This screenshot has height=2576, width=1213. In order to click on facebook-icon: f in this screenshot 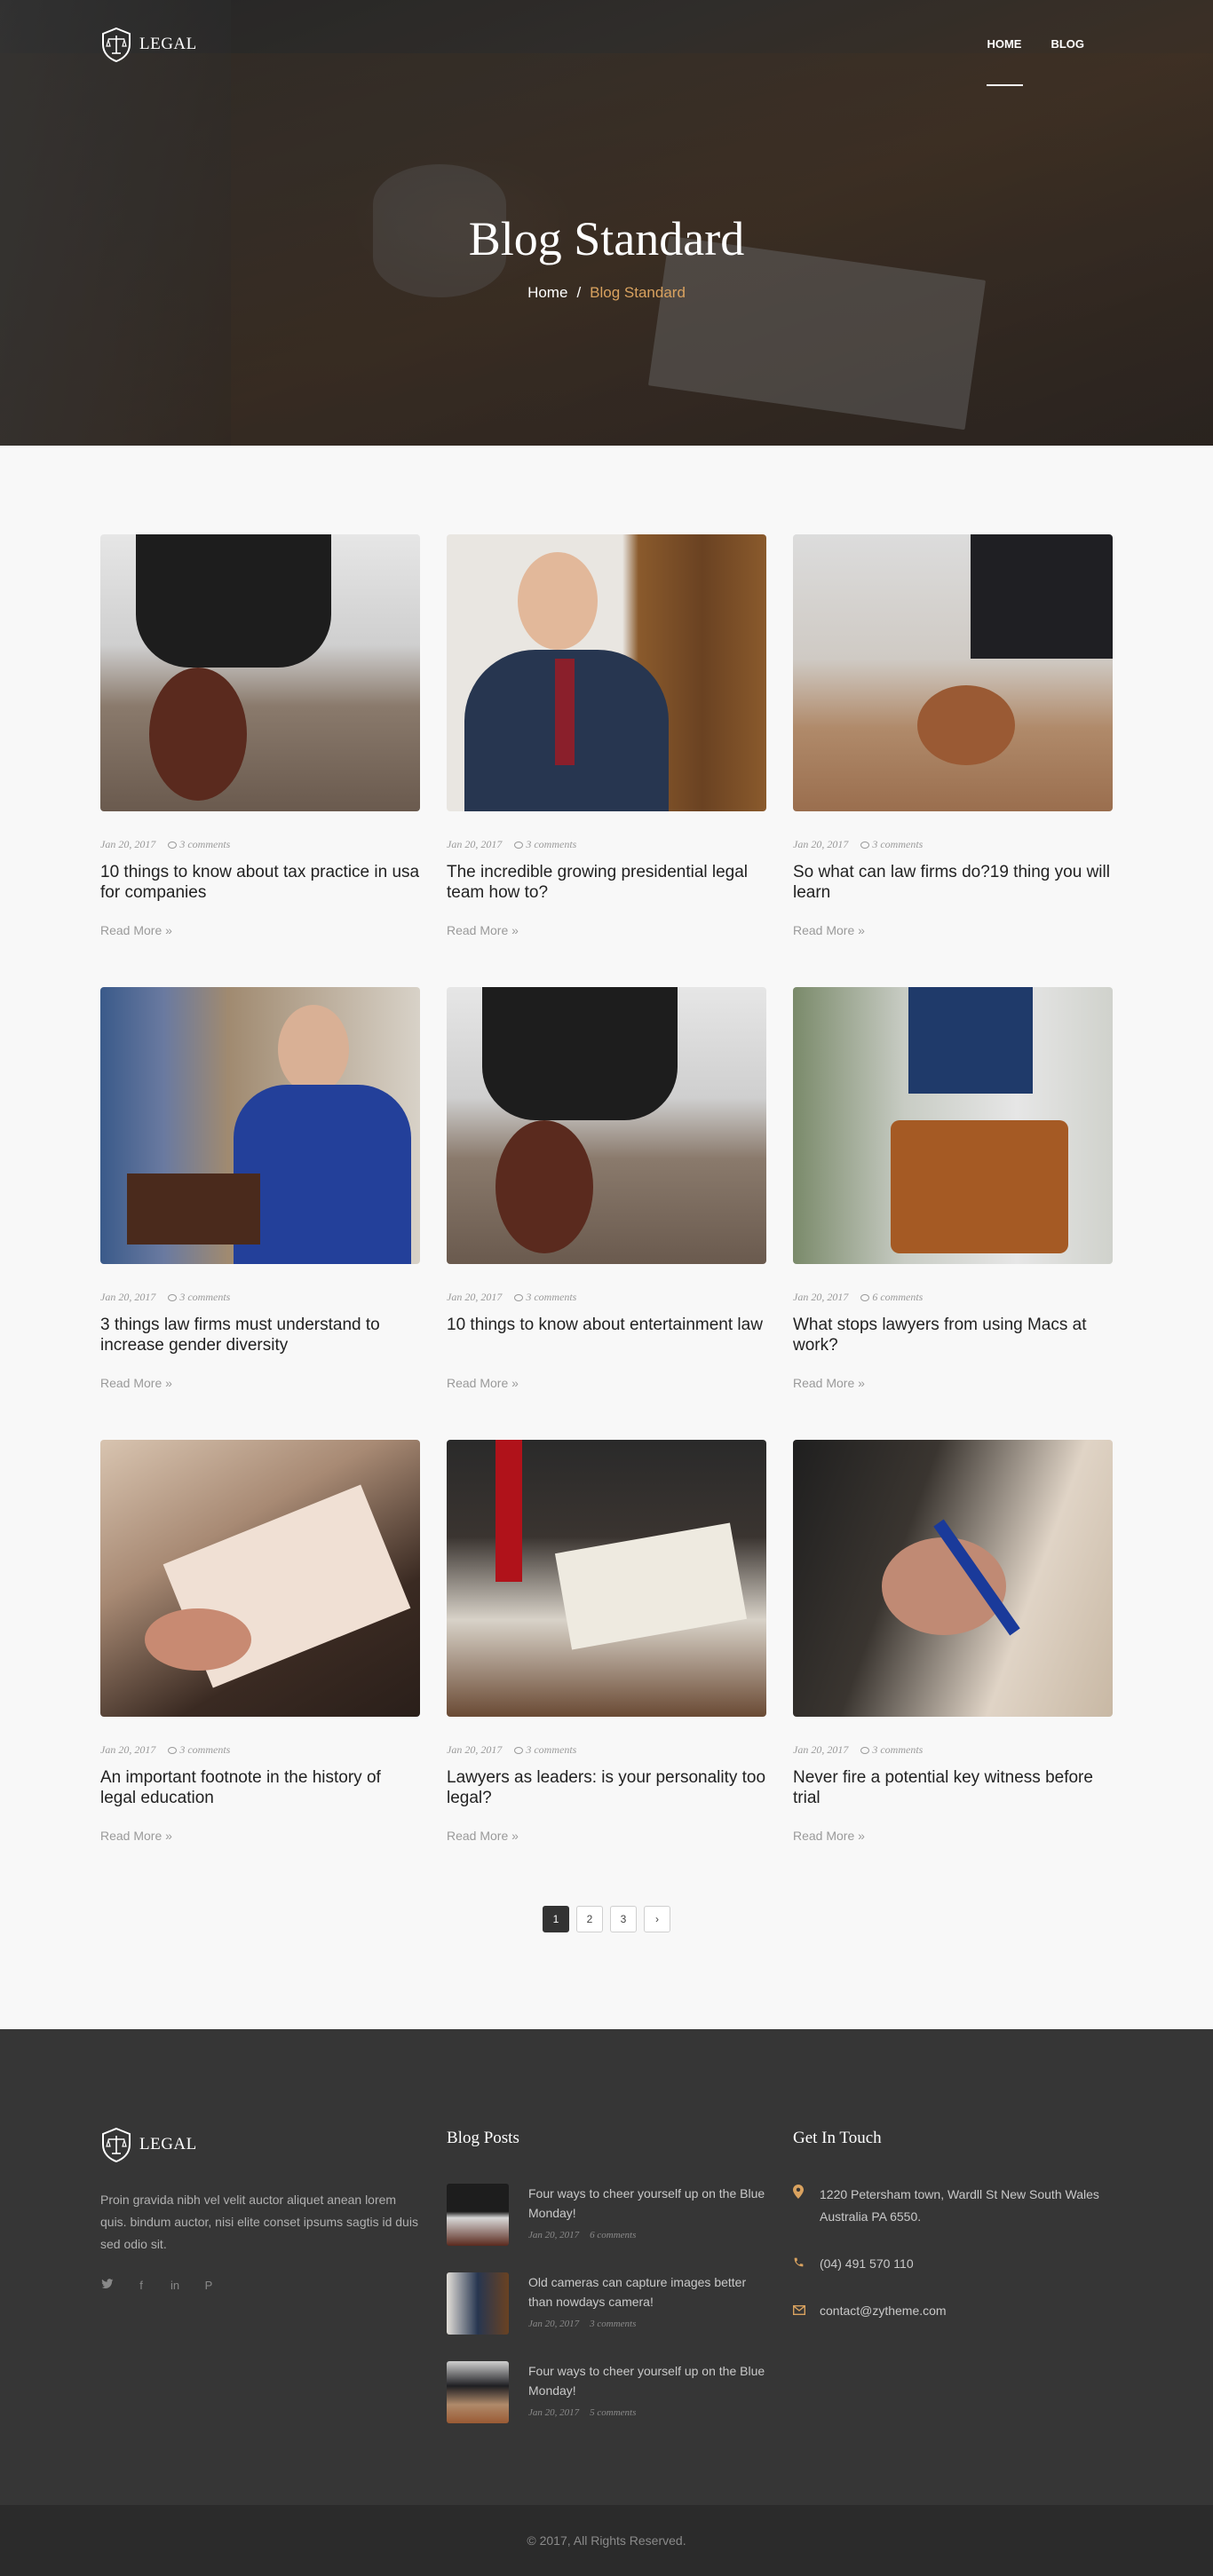, I will do `click(141, 2285)`.